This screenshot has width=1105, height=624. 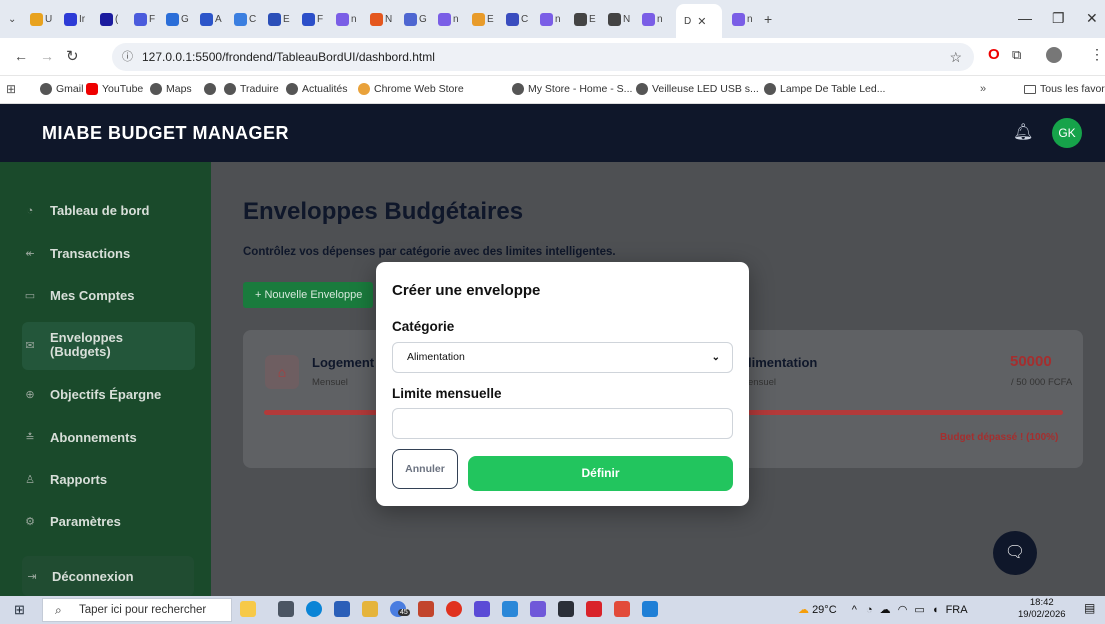 I want to click on status-badge: Budget dépassé ! (100%), so click(x=999, y=437).